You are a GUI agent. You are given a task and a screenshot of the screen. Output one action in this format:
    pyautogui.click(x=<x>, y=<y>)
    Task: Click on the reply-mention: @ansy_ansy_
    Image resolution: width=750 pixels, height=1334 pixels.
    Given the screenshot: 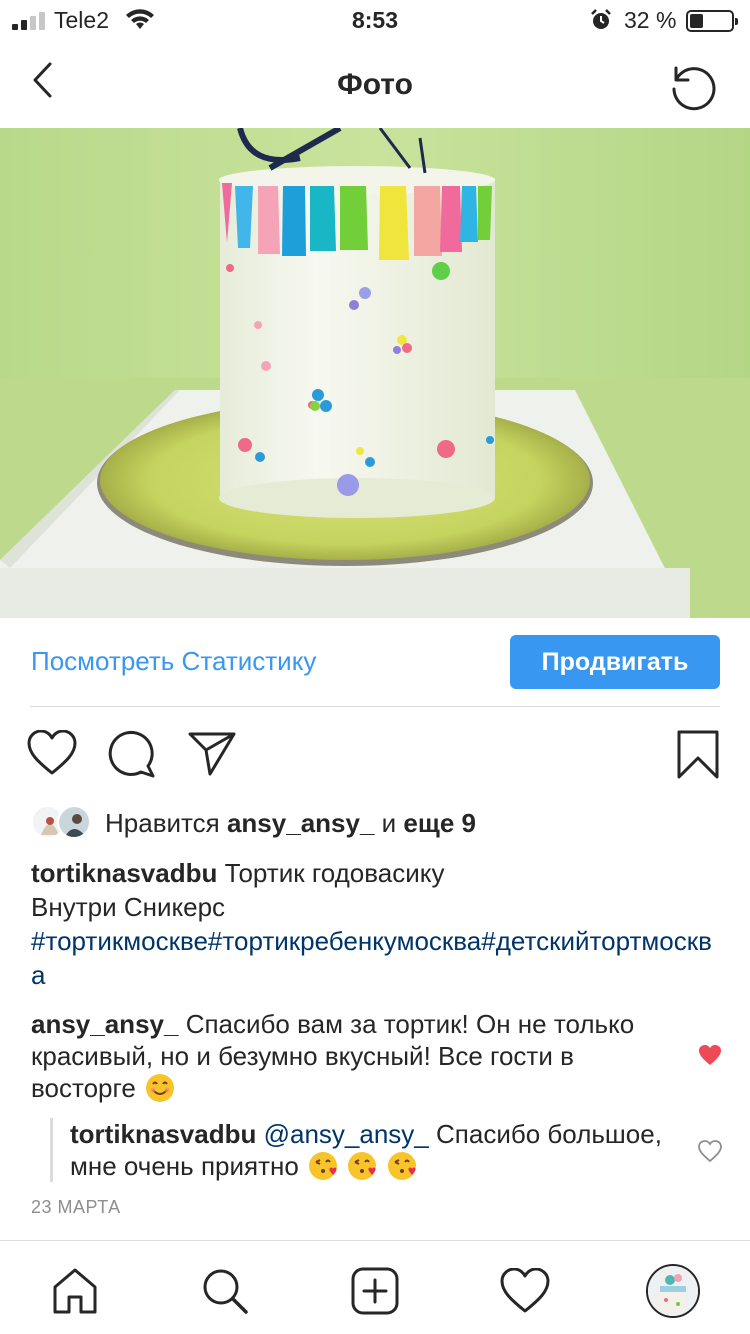 What is the action you would take?
    pyautogui.click(x=346, y=1134)
    